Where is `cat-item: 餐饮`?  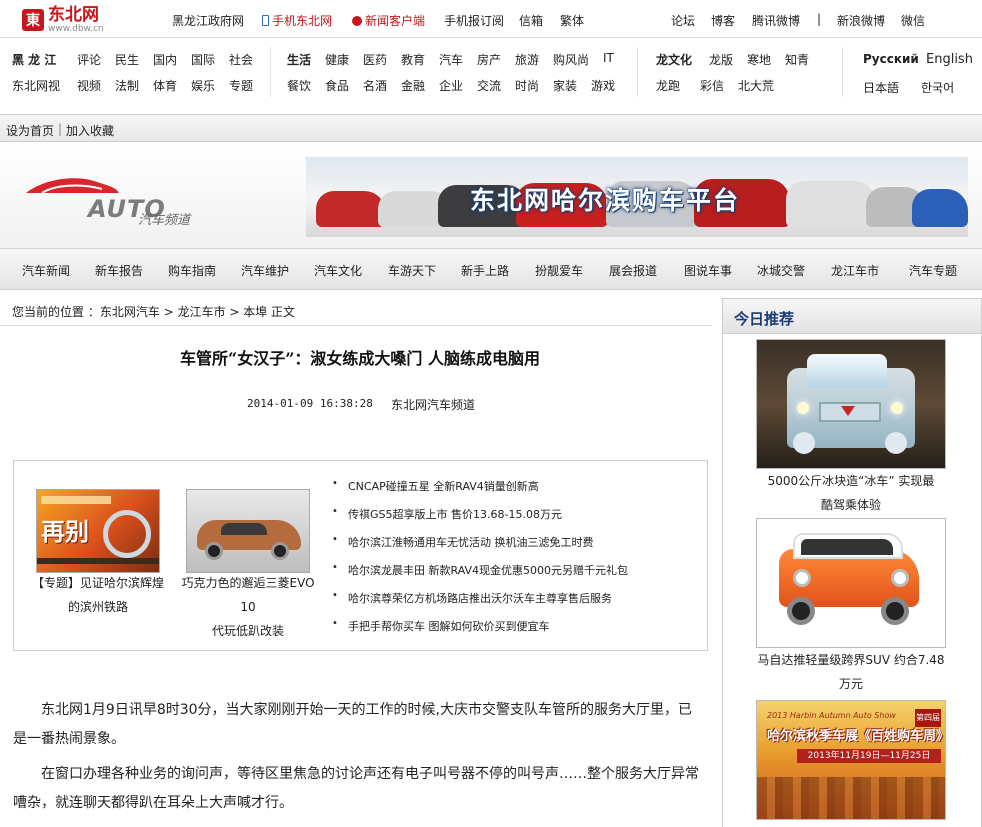
cat-item: 餐饮 is located at coordinates (299, 85).